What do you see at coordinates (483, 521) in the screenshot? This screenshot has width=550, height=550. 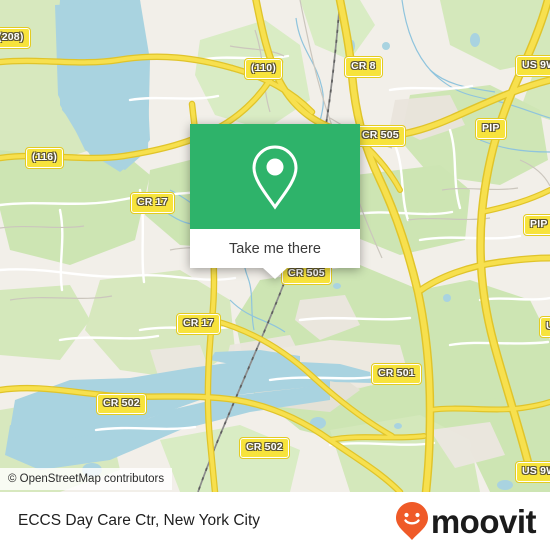 I see `brand-wordmark: moovit` at bounding box center [483, 521].